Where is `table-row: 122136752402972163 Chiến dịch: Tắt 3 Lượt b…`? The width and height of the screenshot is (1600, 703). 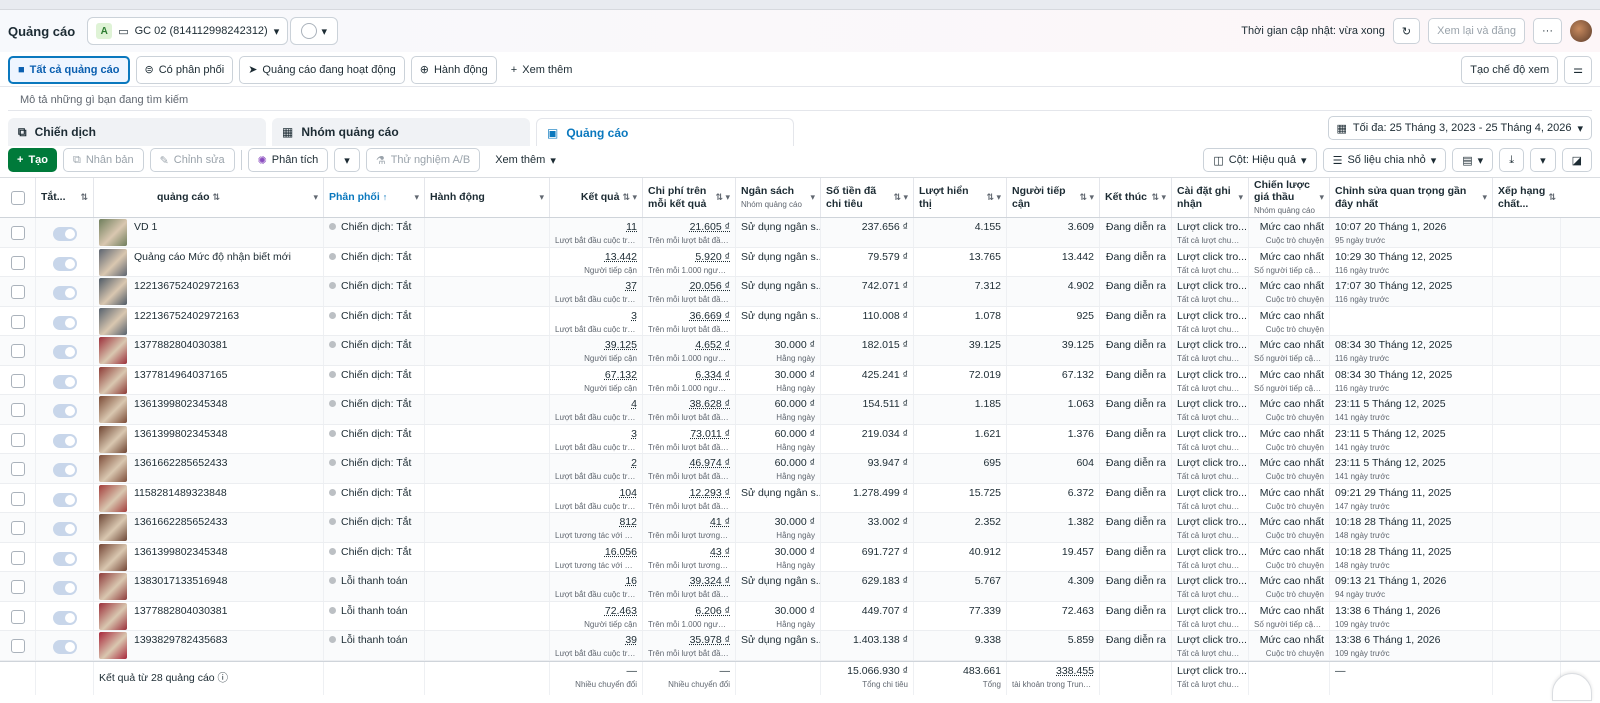 table-row: 122136752402972163 Chiến dịch: Tắt 3 Lượt b… is located at coordinates (800, 321).